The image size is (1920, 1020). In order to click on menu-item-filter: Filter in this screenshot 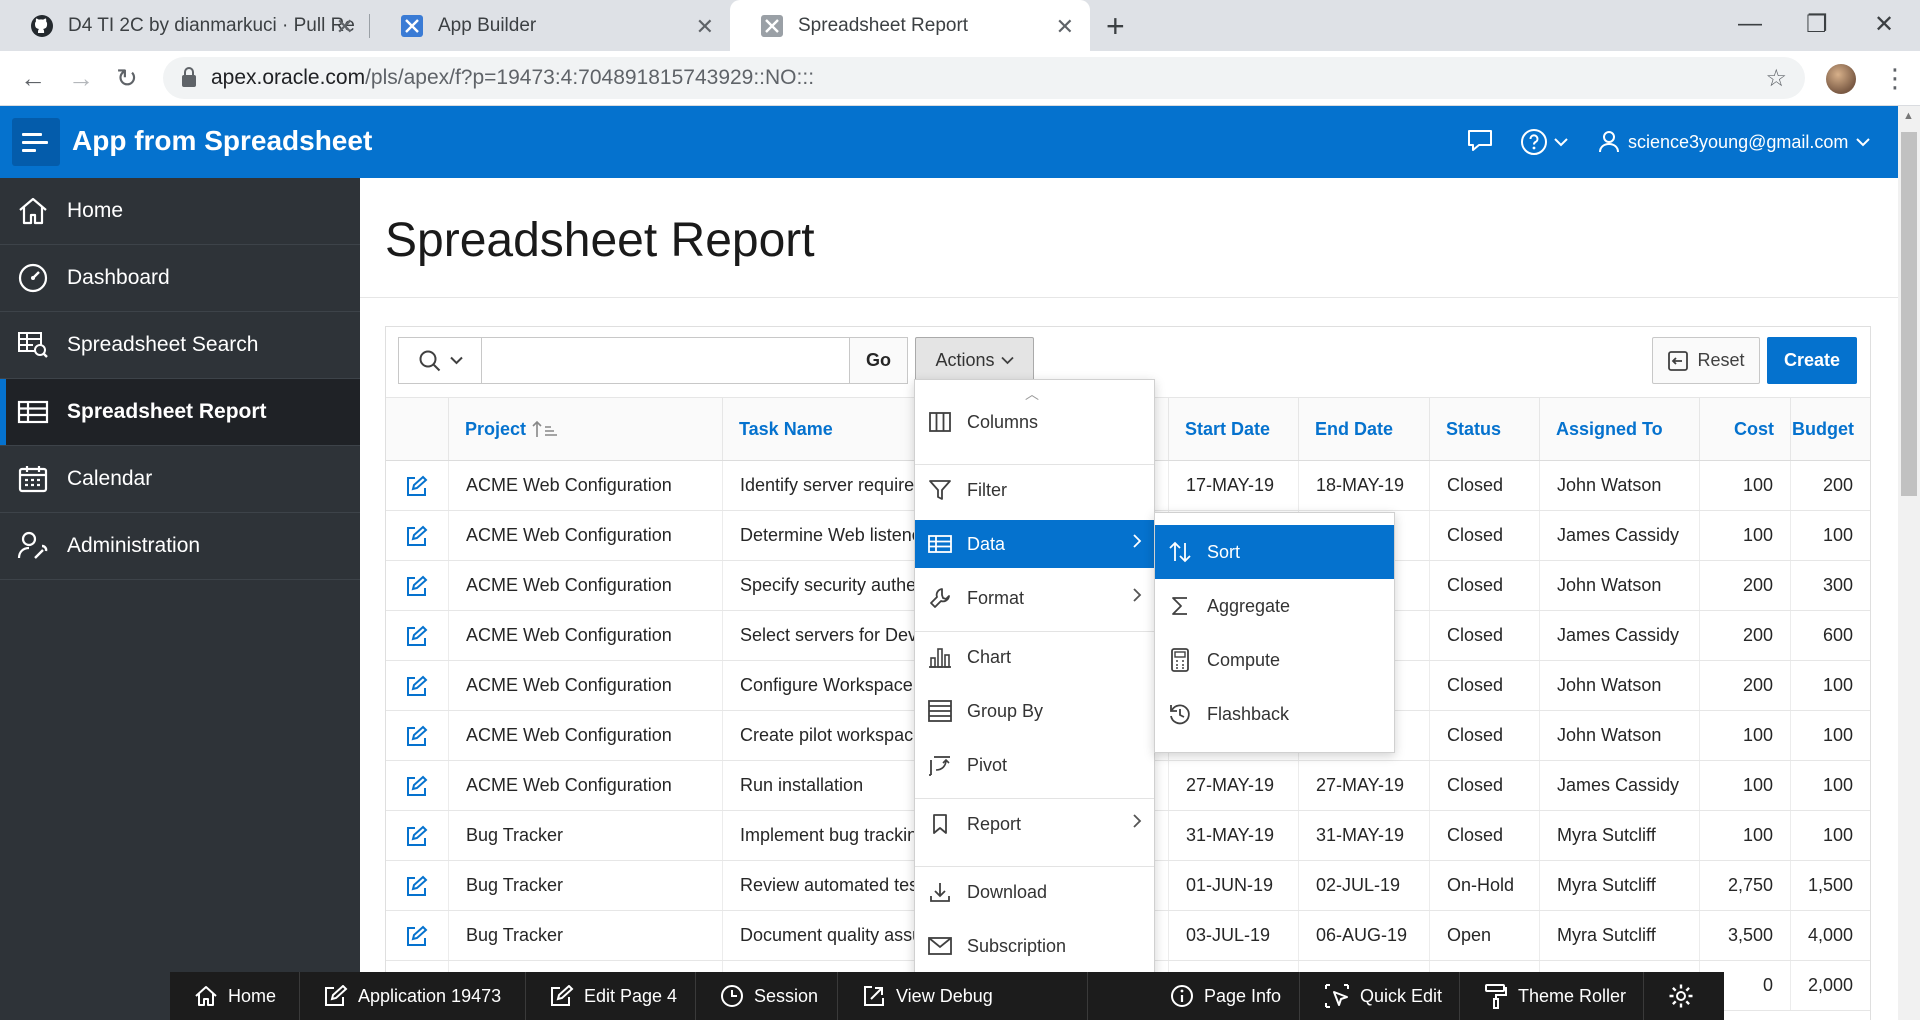, I will do `click(1034, 490)`.